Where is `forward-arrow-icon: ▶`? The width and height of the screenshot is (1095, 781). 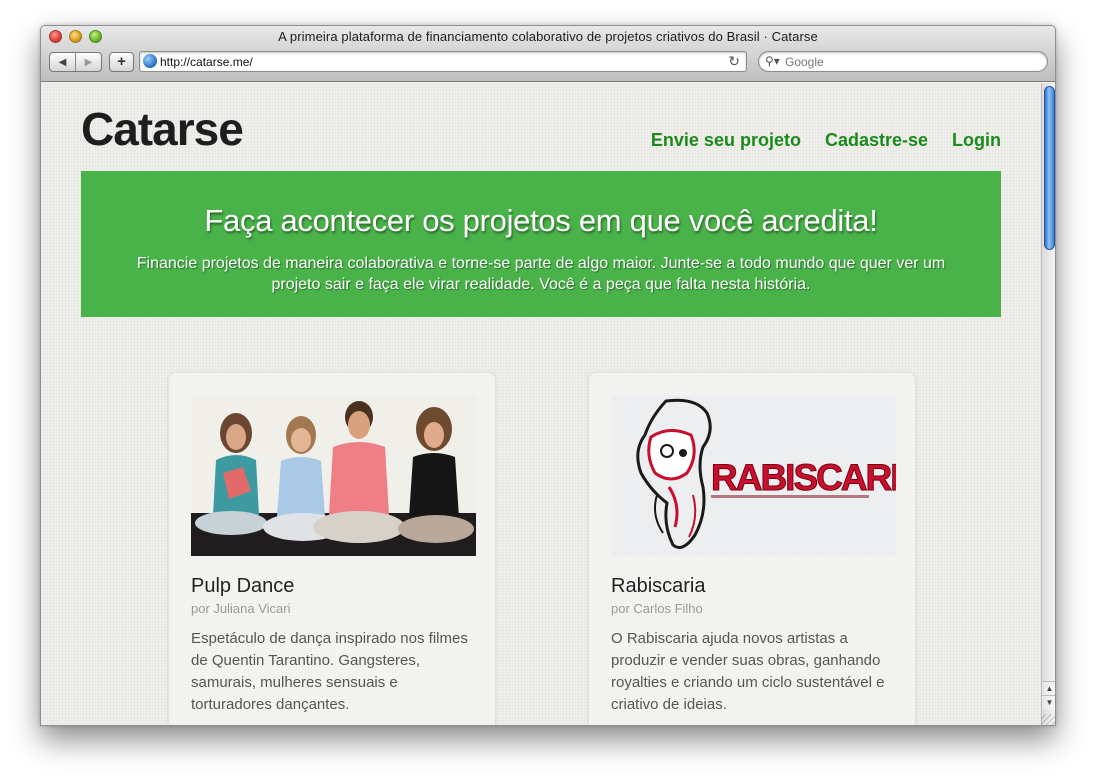 forward-arrow-icon: ▶ is located at coordinates (88, 62).